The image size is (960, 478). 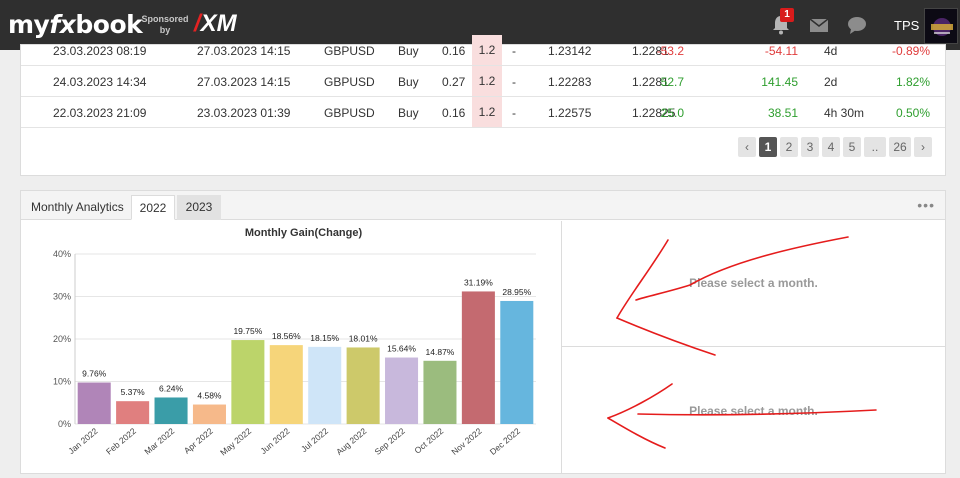 I want to click on envelope-icon, so click(x=819, y=25).